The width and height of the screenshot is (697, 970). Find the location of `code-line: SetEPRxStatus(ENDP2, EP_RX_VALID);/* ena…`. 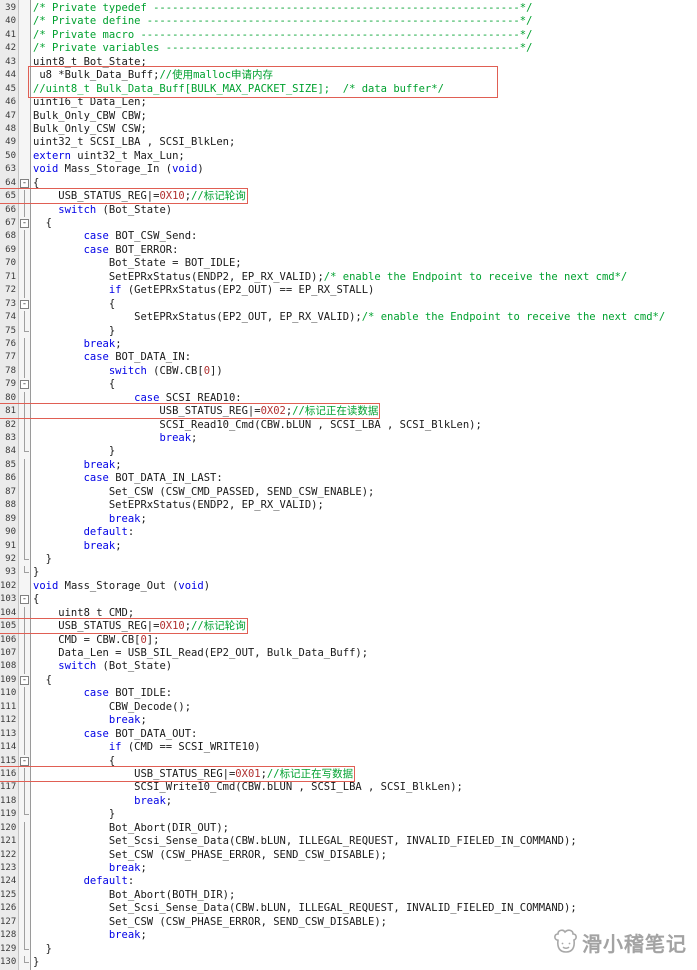

code-line: SetEPRxStatus(ENDP2, EP_RX_VALID);/* ena… is located at coordinates (365, 277).